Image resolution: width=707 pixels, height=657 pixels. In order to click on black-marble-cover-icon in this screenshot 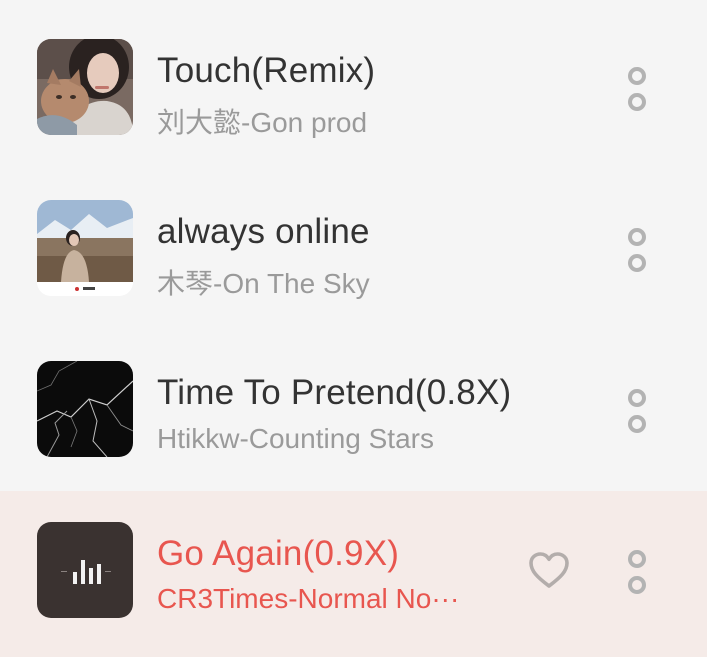, I will do `click(85, 409)`.